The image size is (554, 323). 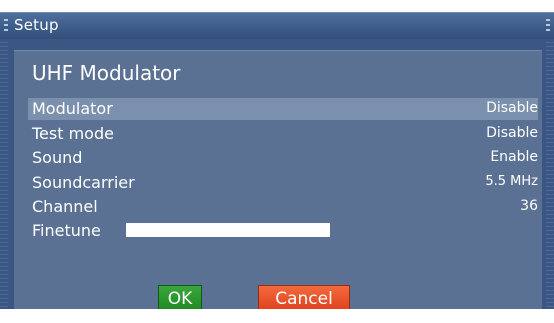 I want to click on setting-label: Sound, so click(x=57, y=157).